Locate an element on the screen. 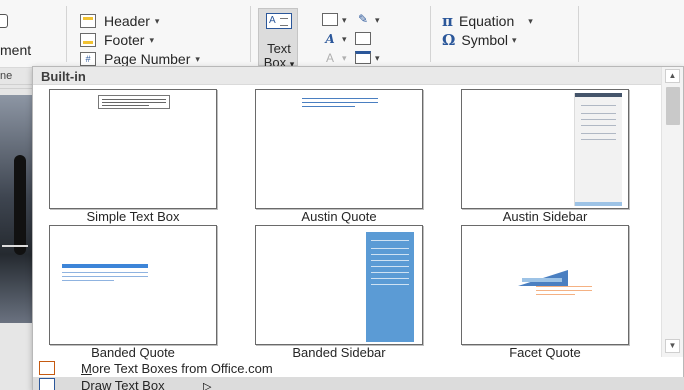  object-icon is located at coordinates (363, 57).